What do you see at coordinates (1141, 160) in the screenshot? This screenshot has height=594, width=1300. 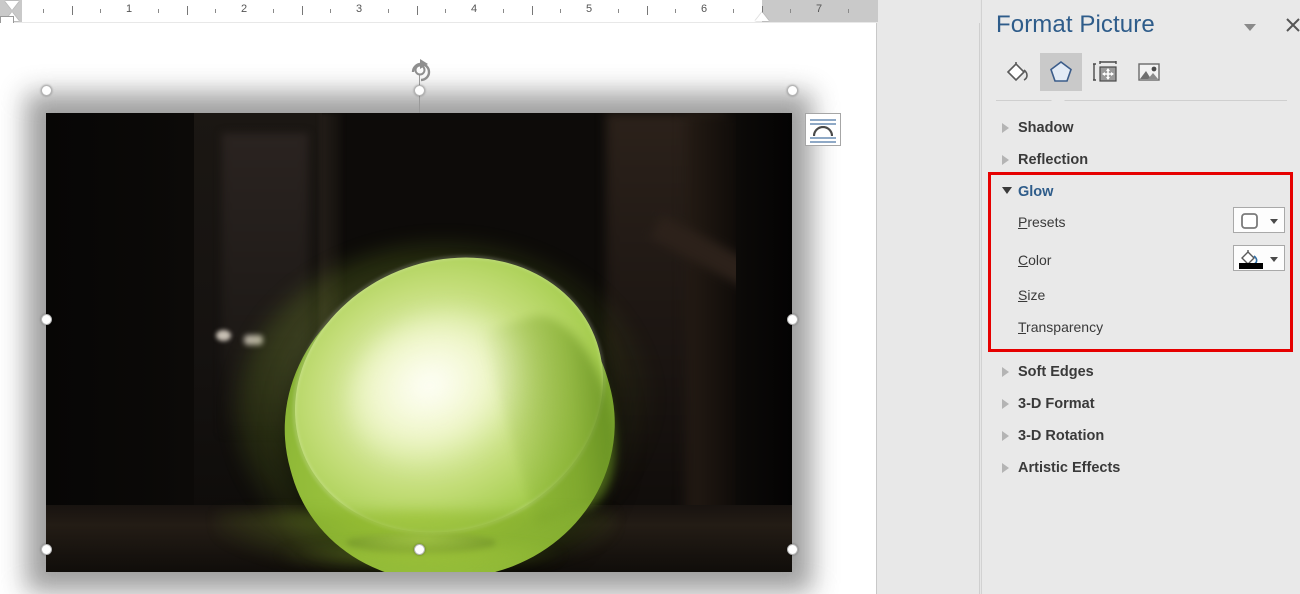 I see `section-reflection: Reflection` at bounding box center [1141, 160].